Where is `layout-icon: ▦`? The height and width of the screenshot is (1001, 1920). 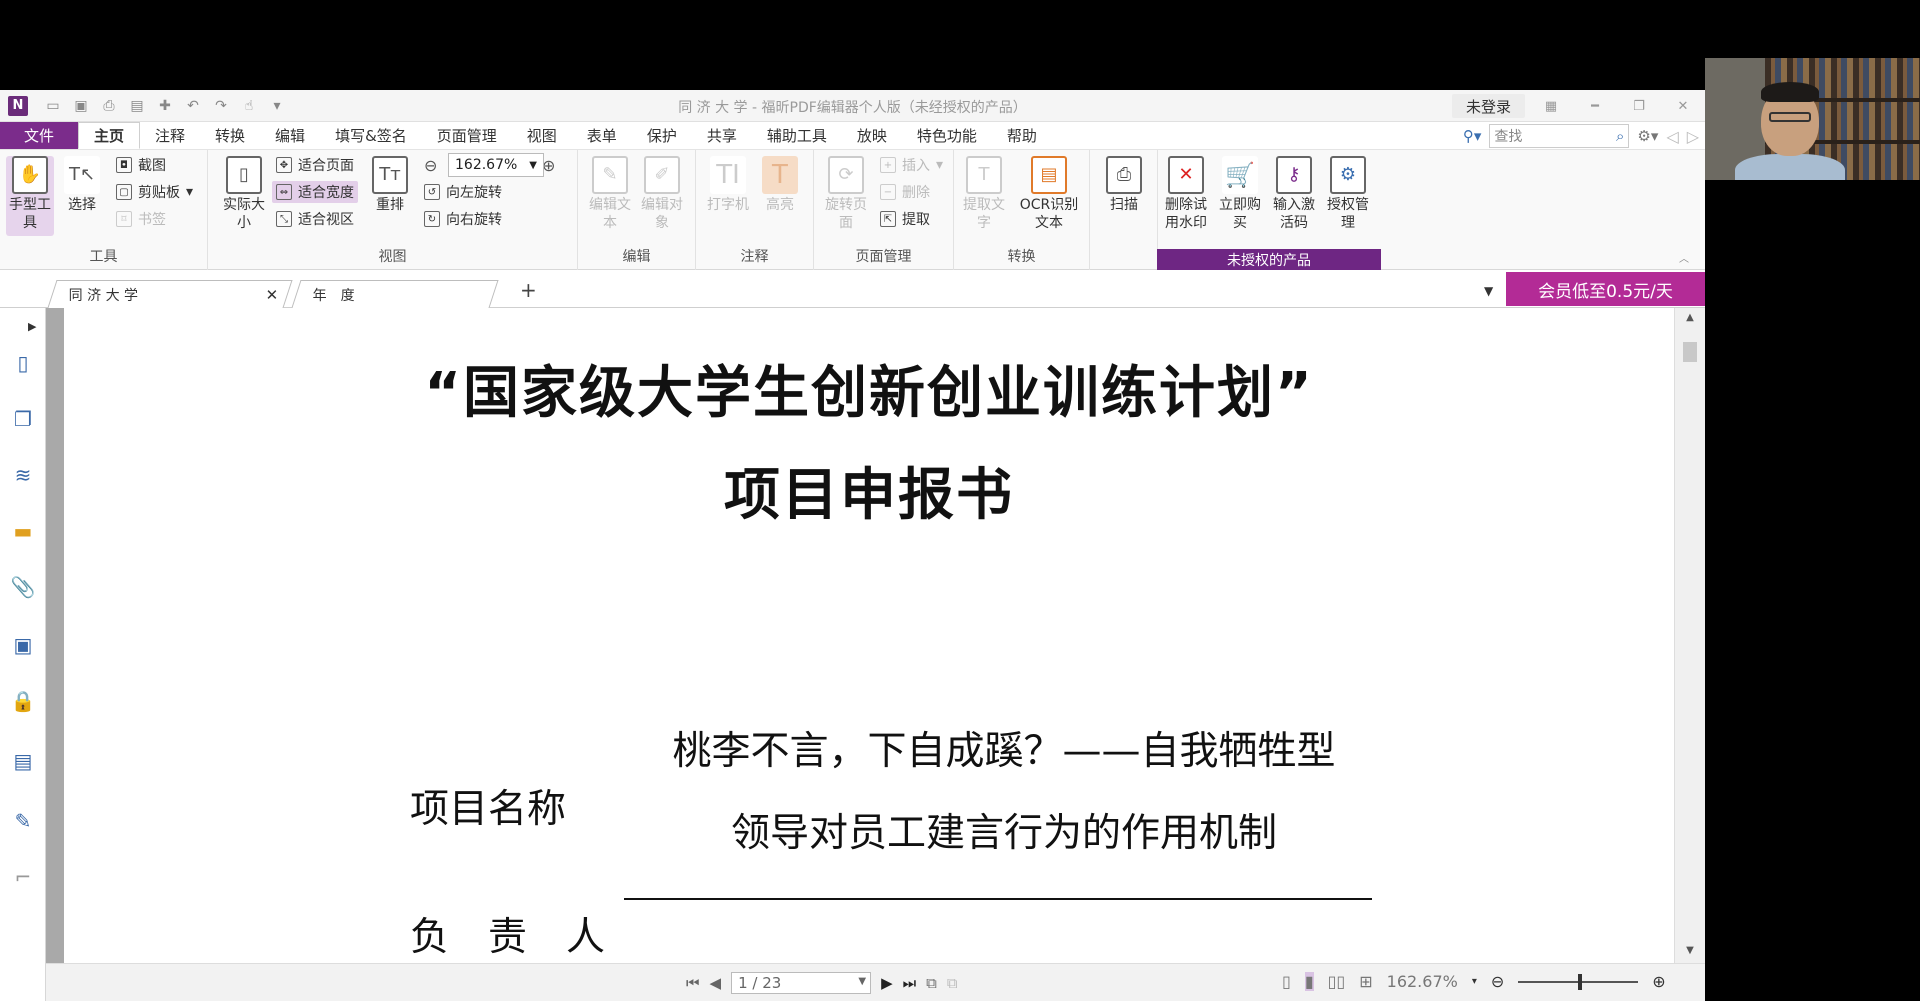
layout-icon: ▦ is located at coordinates (1551, 106).